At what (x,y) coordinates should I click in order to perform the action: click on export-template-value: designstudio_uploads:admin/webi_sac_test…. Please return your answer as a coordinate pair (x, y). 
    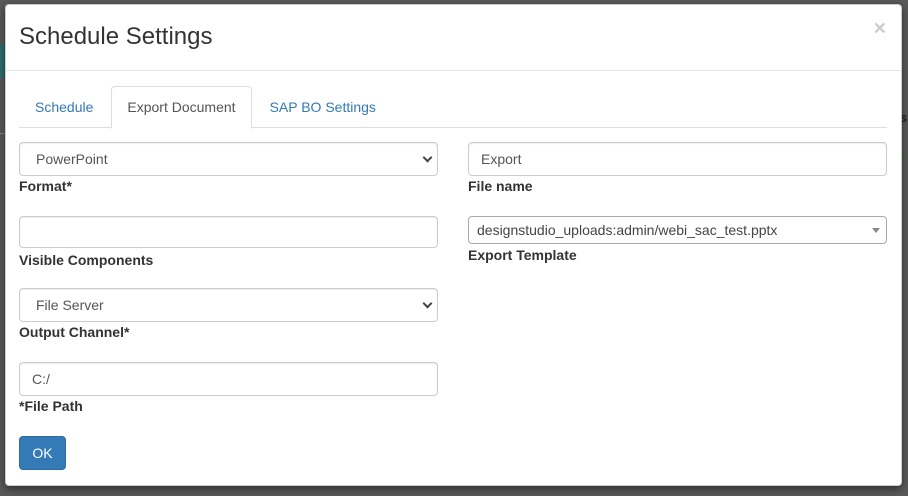
    Looking at the image, I should click on (627, 230).